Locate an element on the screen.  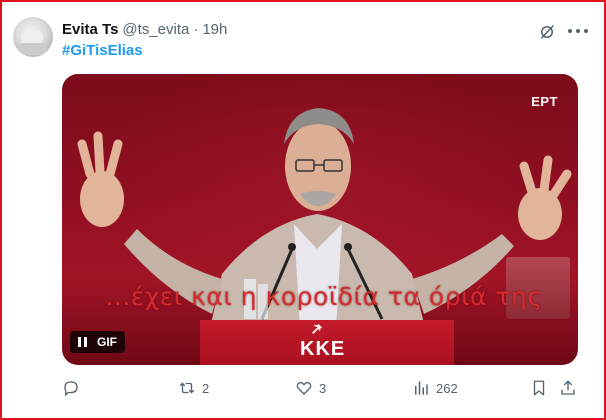
more-options-icon is located at coordinates (578, 31).